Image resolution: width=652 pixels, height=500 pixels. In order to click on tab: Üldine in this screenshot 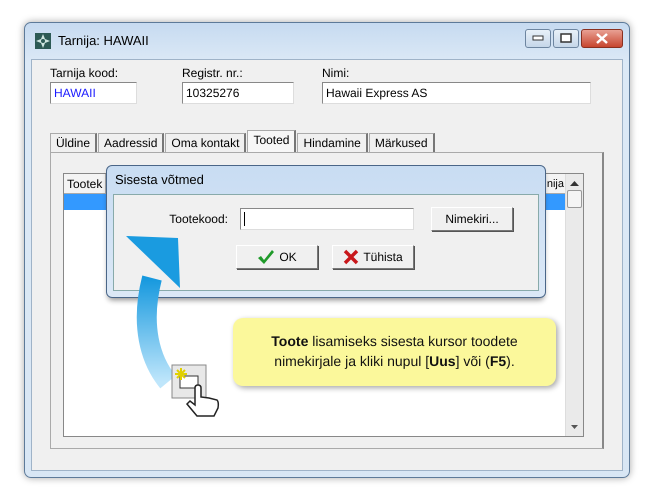, I will do `click(74, 142)`.